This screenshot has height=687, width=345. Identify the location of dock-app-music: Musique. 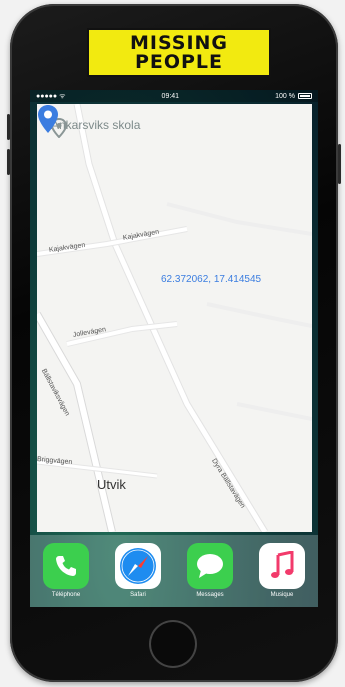
(282, 570).